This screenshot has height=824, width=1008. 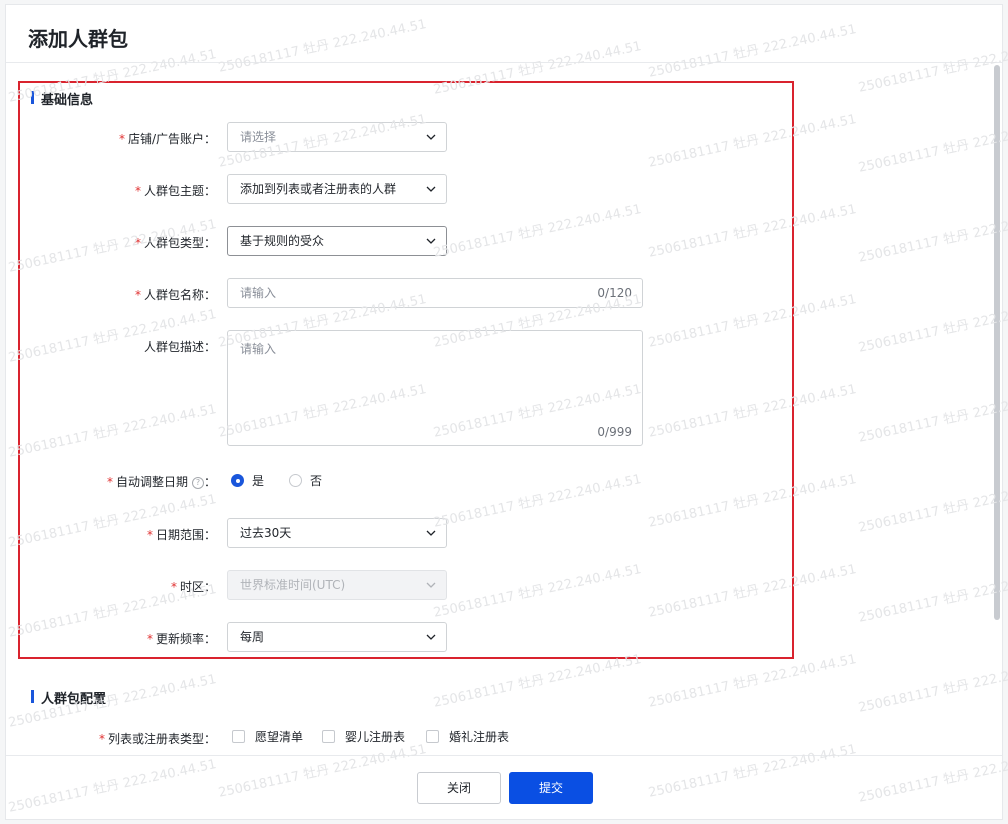 I want to click on name-input: 请输入 0/120, so click(x=435, y=293).